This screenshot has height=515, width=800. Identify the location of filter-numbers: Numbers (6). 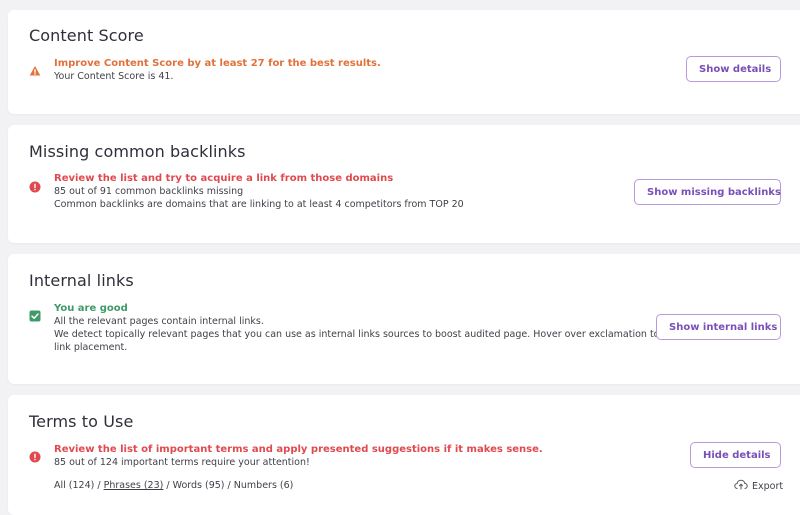
(264, 485).